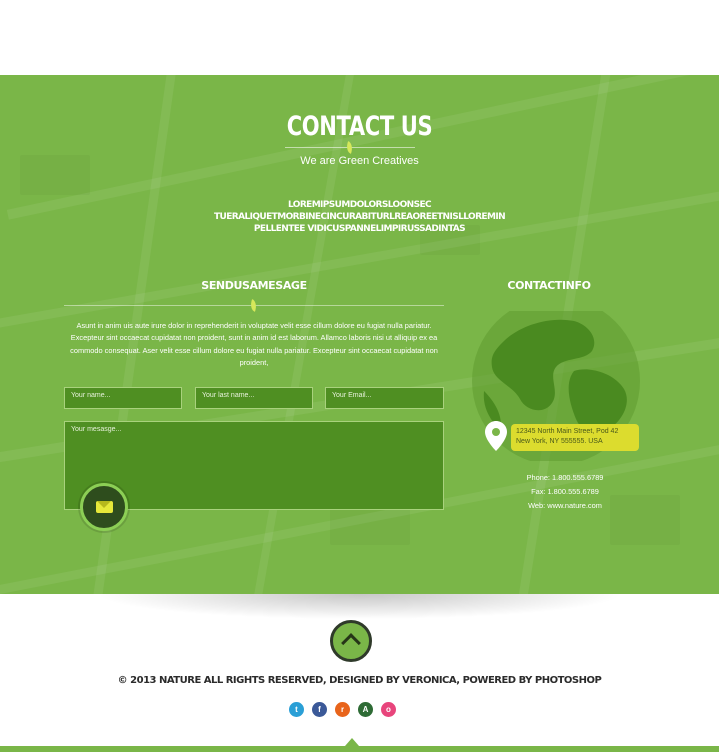  What do you see at coordinates (388, 709) in the screenshot?
I see `dribbble-icon: o` at bounding box center [388, 709].